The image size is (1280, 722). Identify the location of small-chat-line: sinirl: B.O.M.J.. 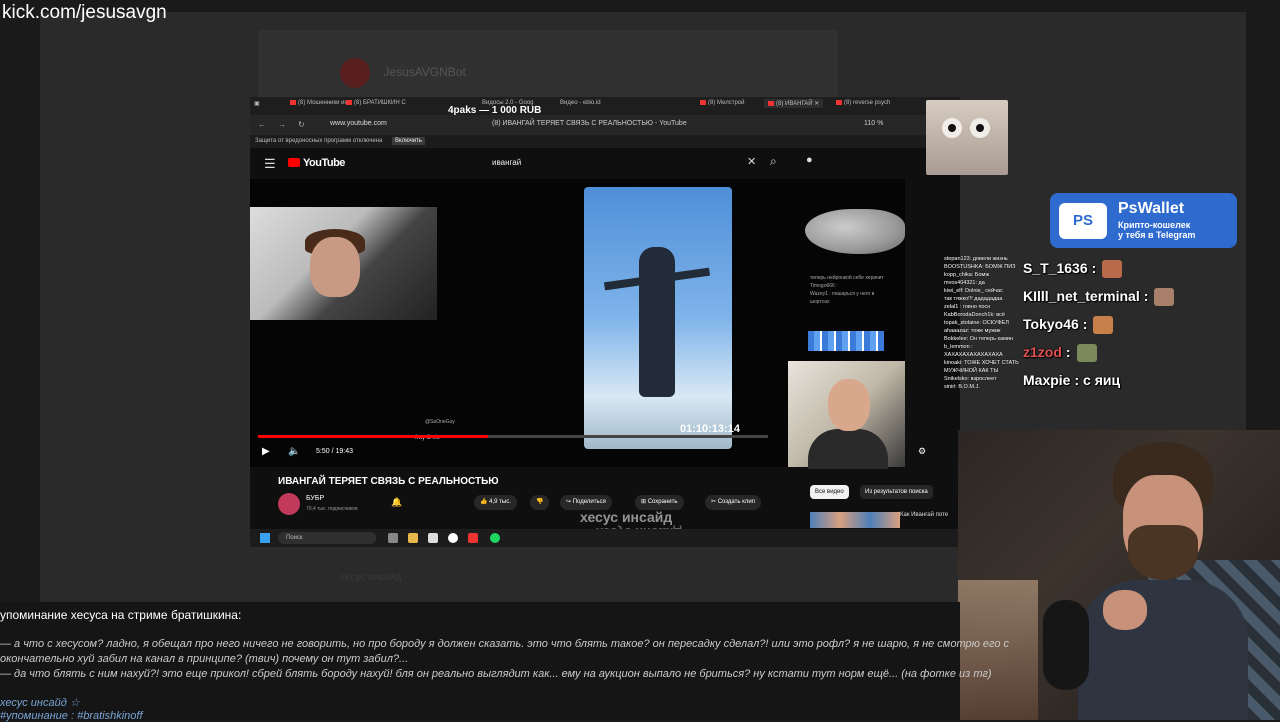
(962, 387).